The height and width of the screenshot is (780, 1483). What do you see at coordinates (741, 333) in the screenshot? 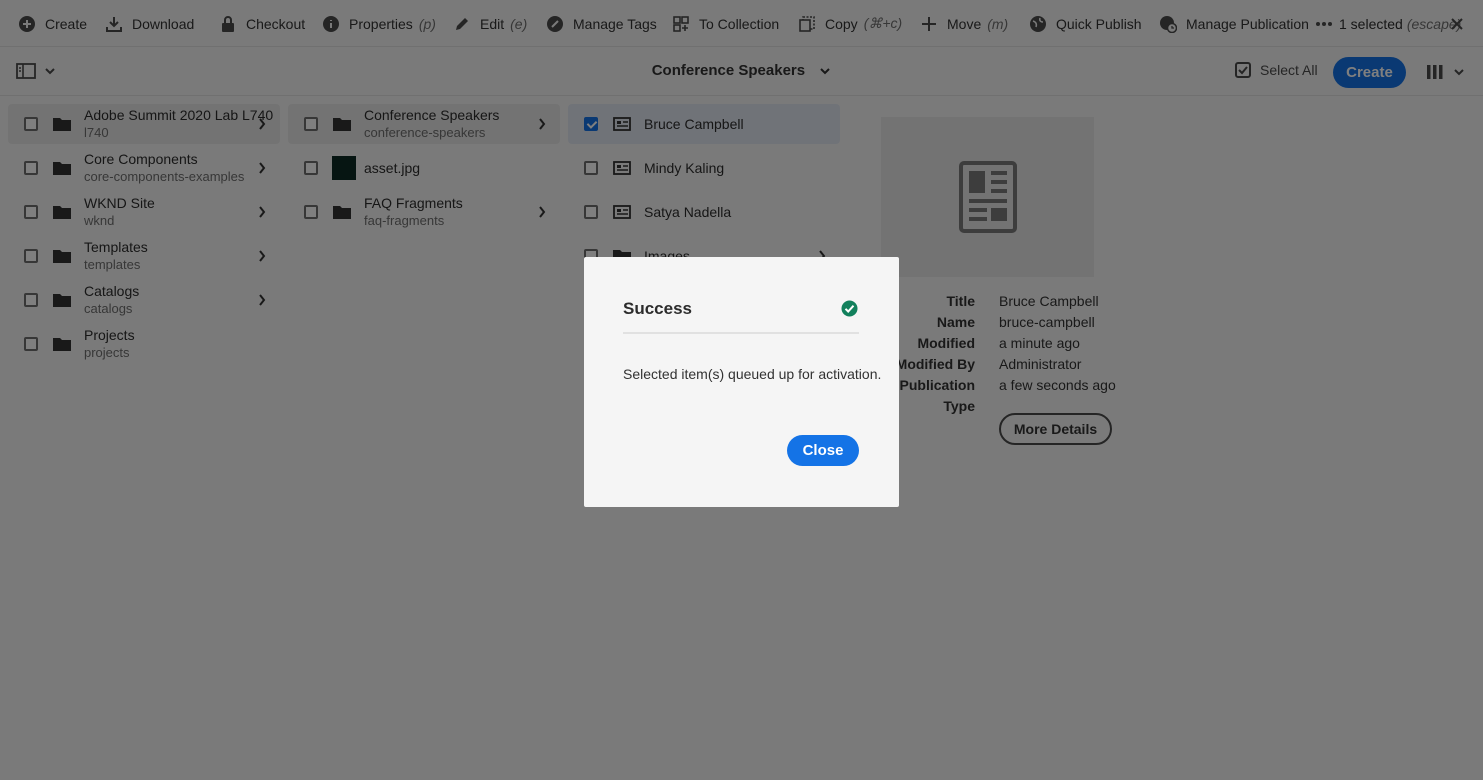
I see `dialog-divider` at bounding box center [741, 333].